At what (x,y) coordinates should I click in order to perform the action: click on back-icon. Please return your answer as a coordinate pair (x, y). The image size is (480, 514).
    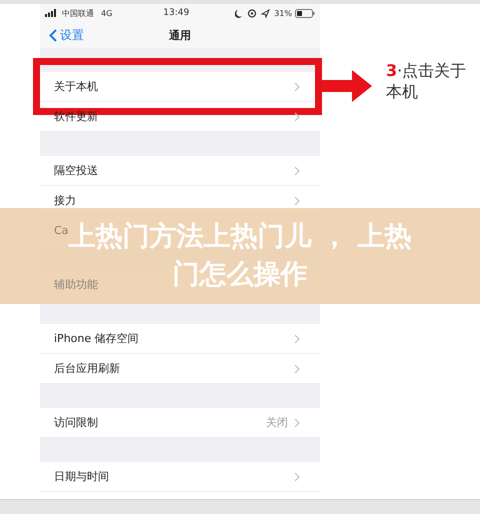
    Looking at the image, I should click on (53, 35).